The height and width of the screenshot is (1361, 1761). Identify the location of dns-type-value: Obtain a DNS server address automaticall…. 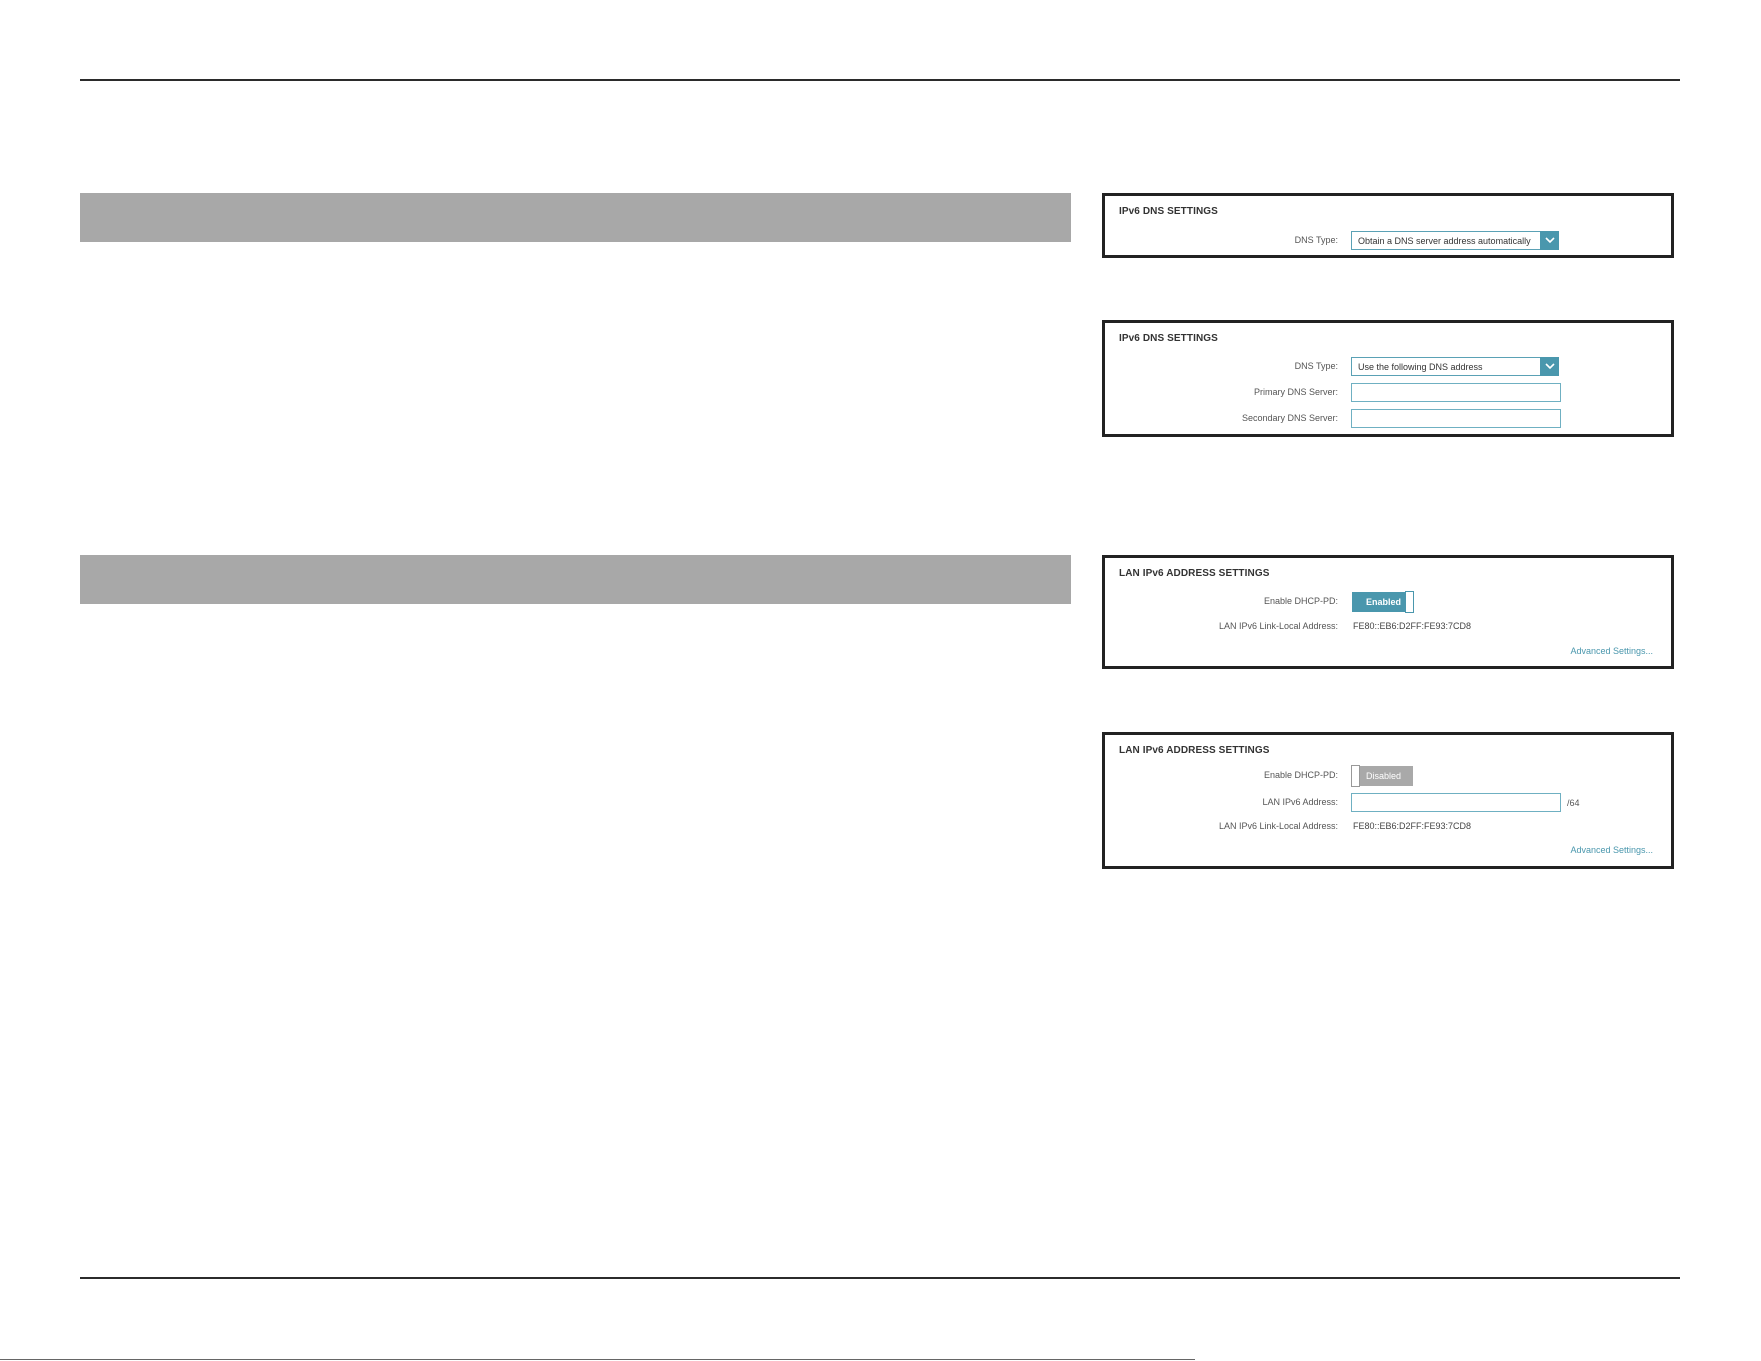
(1444, 241).